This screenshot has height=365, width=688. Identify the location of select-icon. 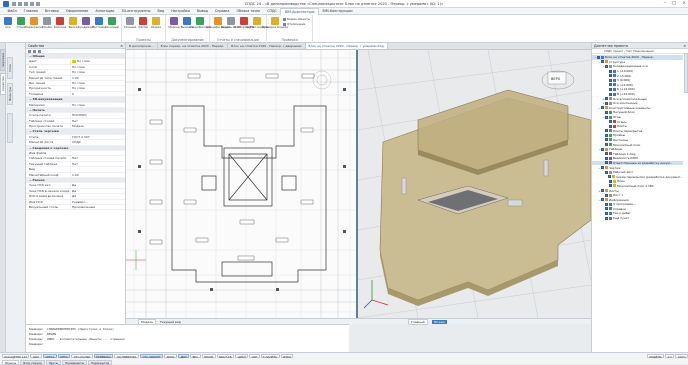
(29, 51).